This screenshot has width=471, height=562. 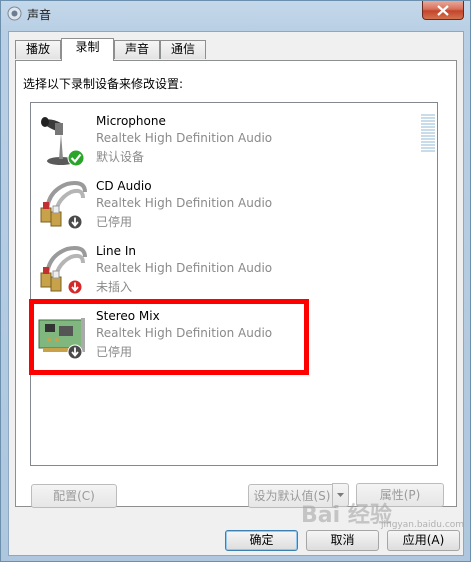 I want to click on instruction-text: 选择以下录制设备来修改设置:, so click(x=103, y=84).